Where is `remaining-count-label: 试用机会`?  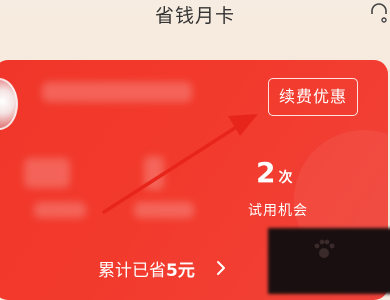 remaining-count-label: 试用机会 is located at coordinates (278, 211).